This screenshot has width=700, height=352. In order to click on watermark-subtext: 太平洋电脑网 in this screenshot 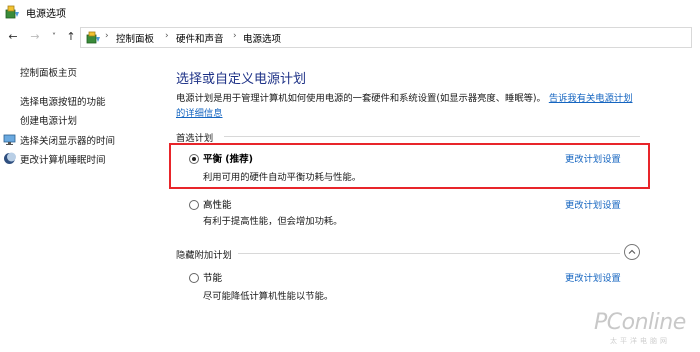, I will do `click(640, 341)`.